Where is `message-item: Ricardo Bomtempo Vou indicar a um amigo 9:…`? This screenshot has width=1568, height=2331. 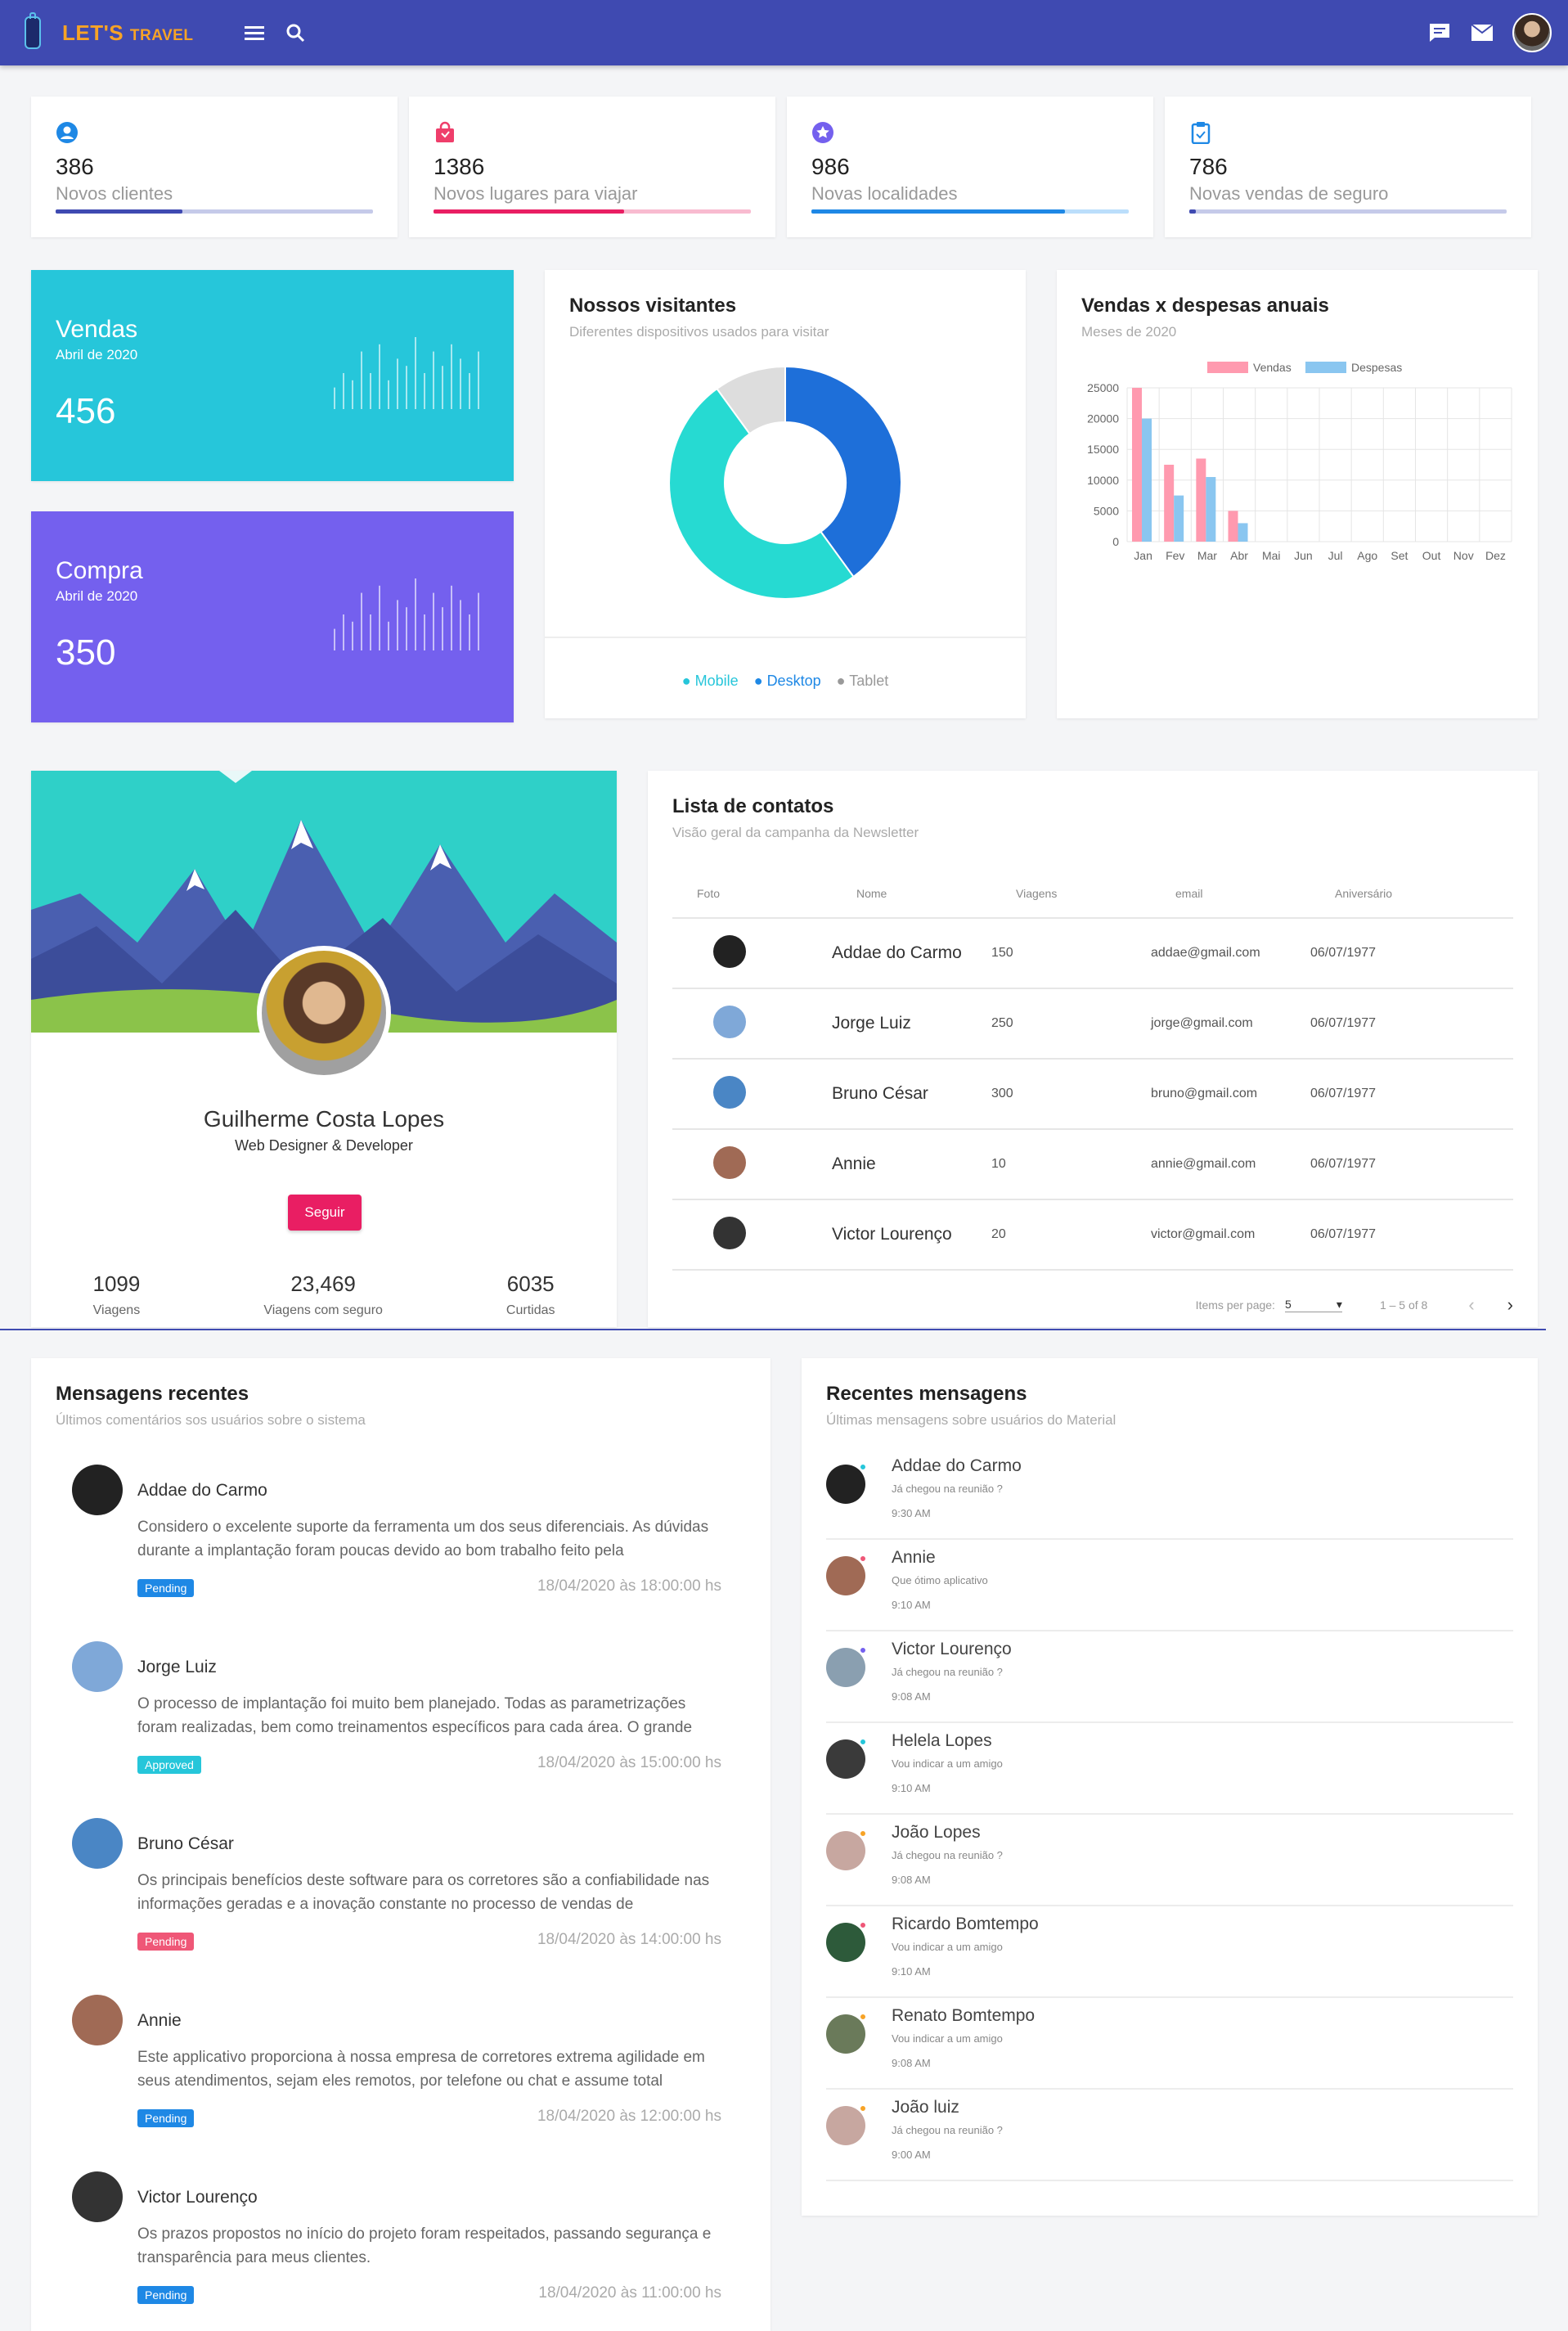 message-item: Ricardo Bomtempo Vou indicar a um amigo 9:… is located at coordinates (1169, 1952).